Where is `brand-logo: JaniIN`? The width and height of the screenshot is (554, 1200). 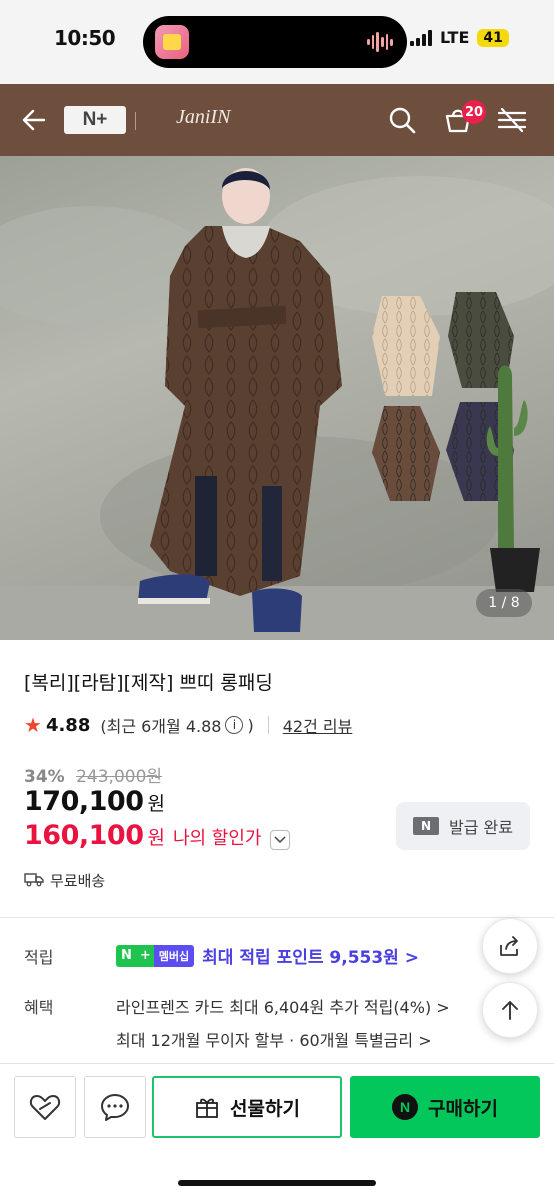
brand-logo: JaniIN is located at coordinates (203, 117).